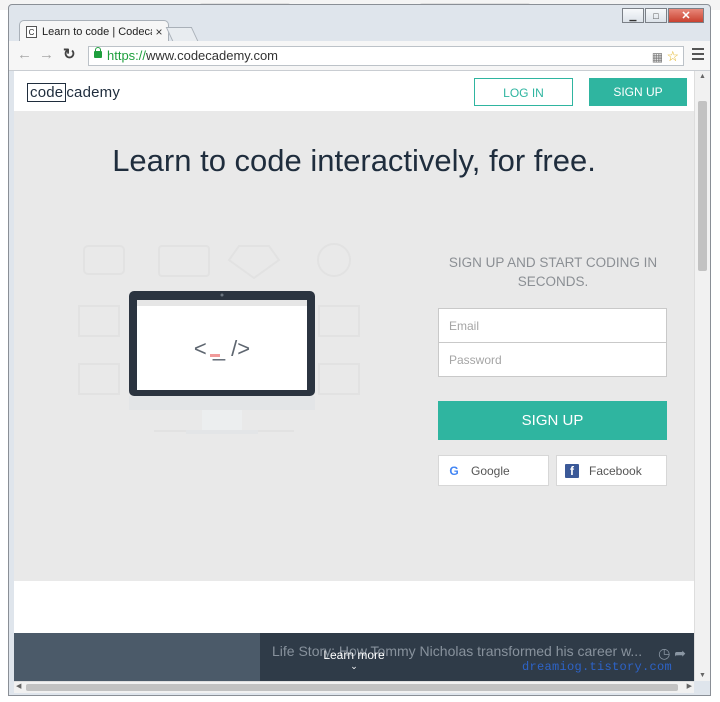 The width and height of the screenshot is (720, 702). I want to click on scroll-right-icon: ▶, so click(689, 686).